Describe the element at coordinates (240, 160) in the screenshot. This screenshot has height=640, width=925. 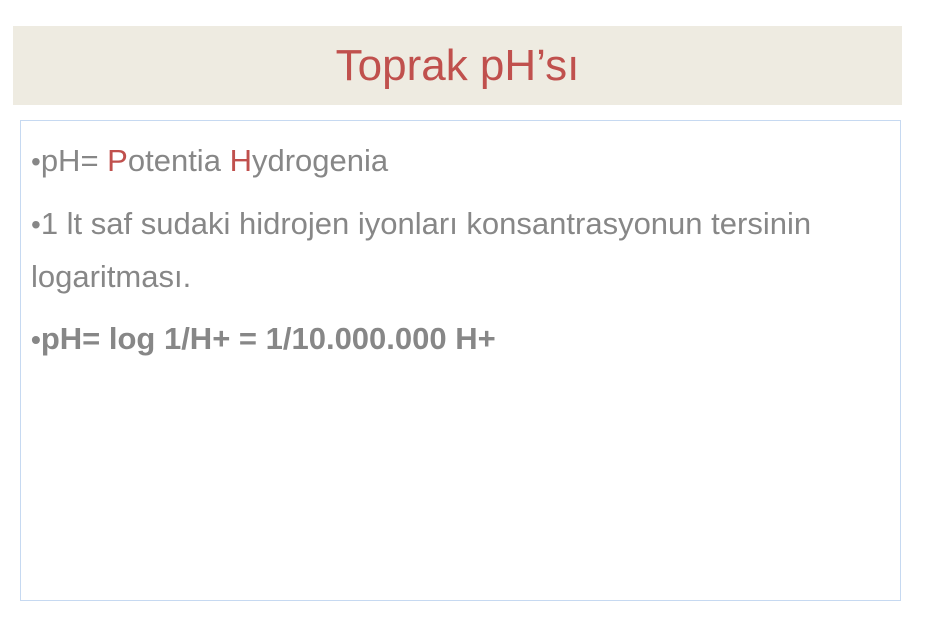
I see `highlight-letter-h: H` at that location.